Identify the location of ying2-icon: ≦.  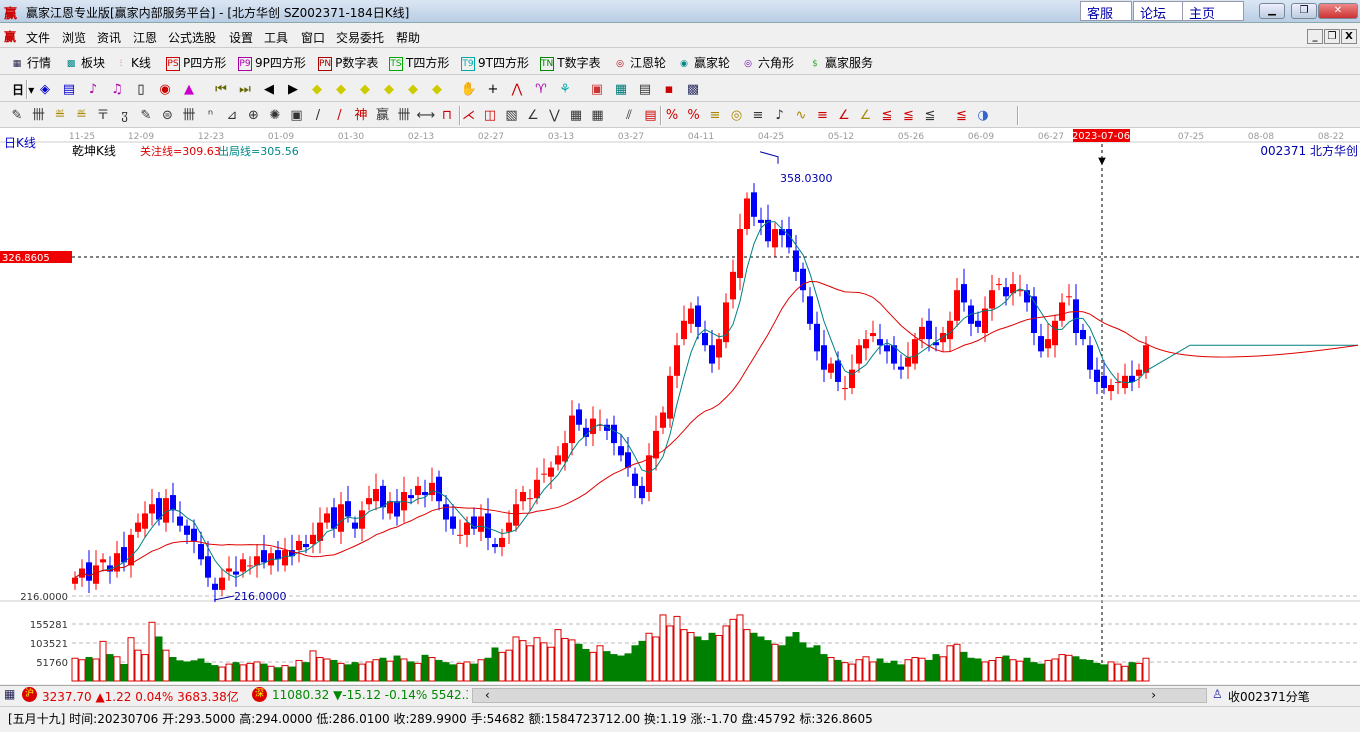
(909, 115).